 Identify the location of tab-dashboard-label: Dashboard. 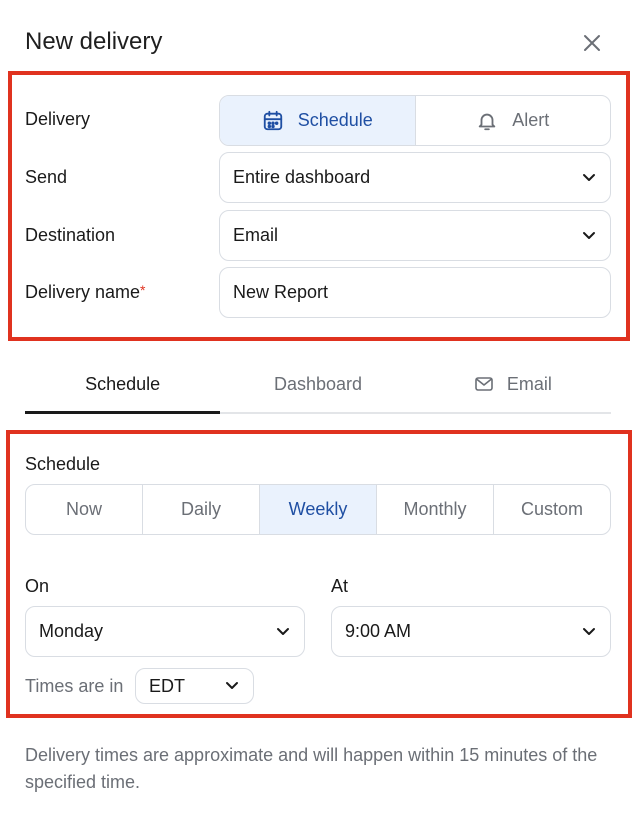
(318, 383).